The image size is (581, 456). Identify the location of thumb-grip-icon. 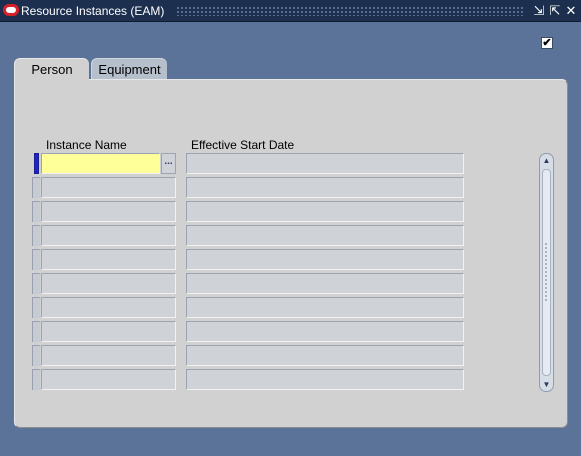
(546, 272).